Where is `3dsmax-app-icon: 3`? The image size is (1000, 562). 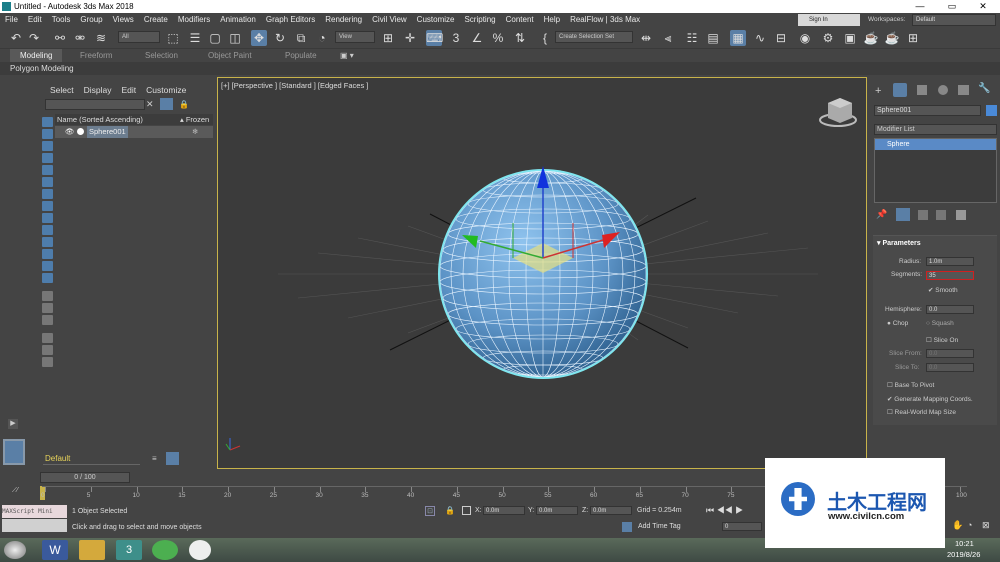
3dsmax-app-icon: 3 is located at coordinates (129, 550).